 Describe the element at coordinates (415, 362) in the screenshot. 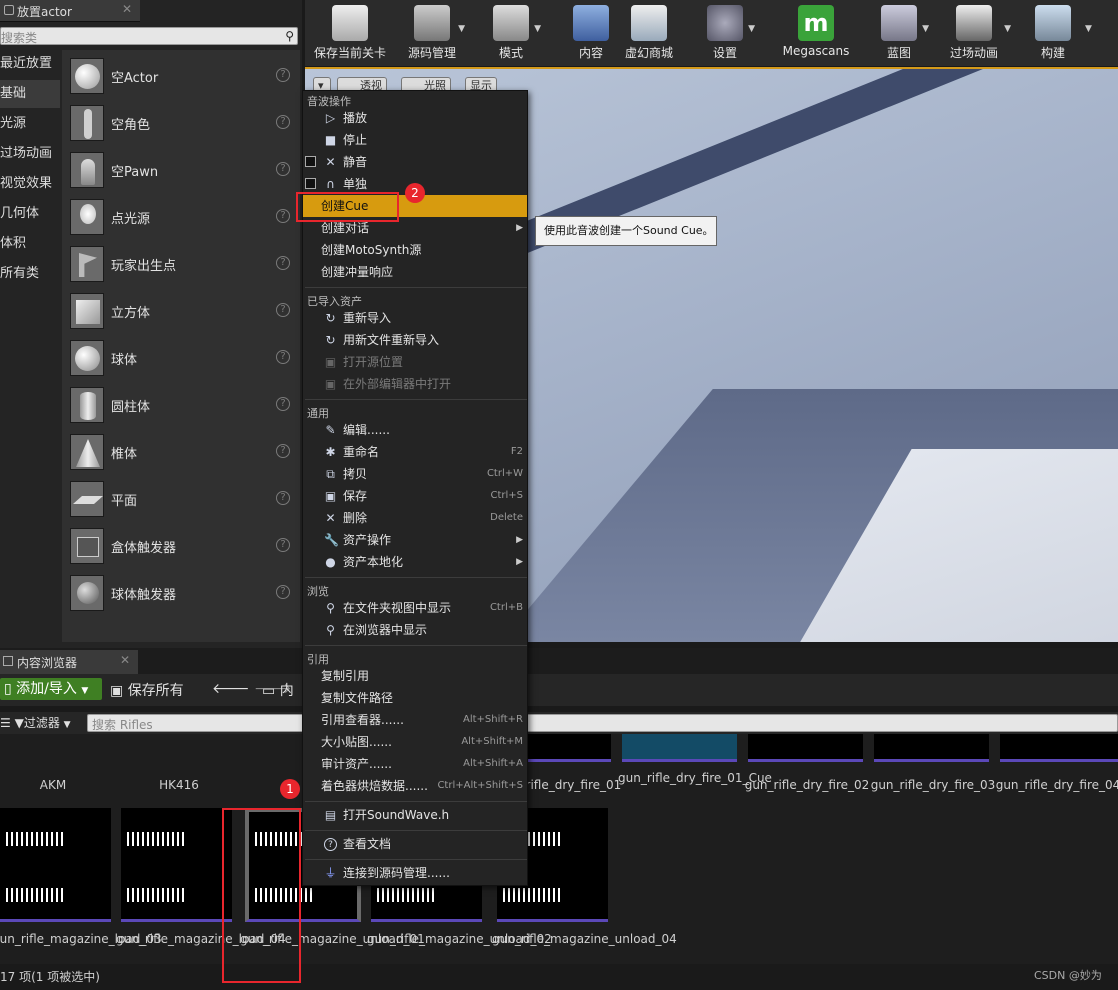

I see `menu-item-open-source-location: ▣ 打开源位置` at that location.